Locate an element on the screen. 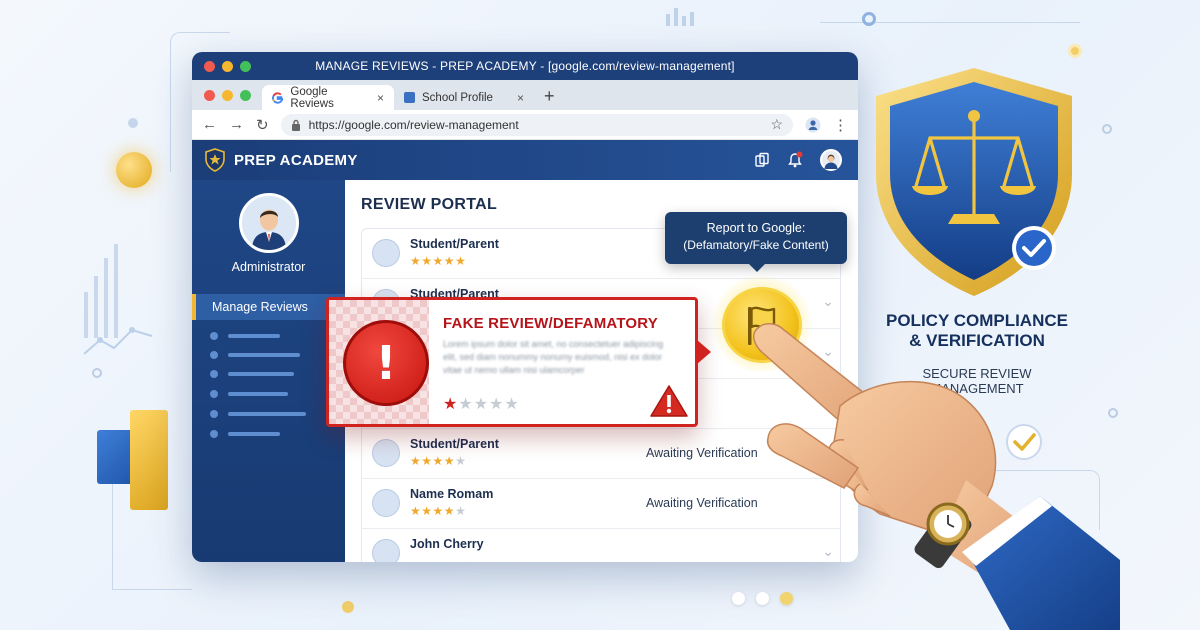  alert-pointer is located at coordinates (704, 352).